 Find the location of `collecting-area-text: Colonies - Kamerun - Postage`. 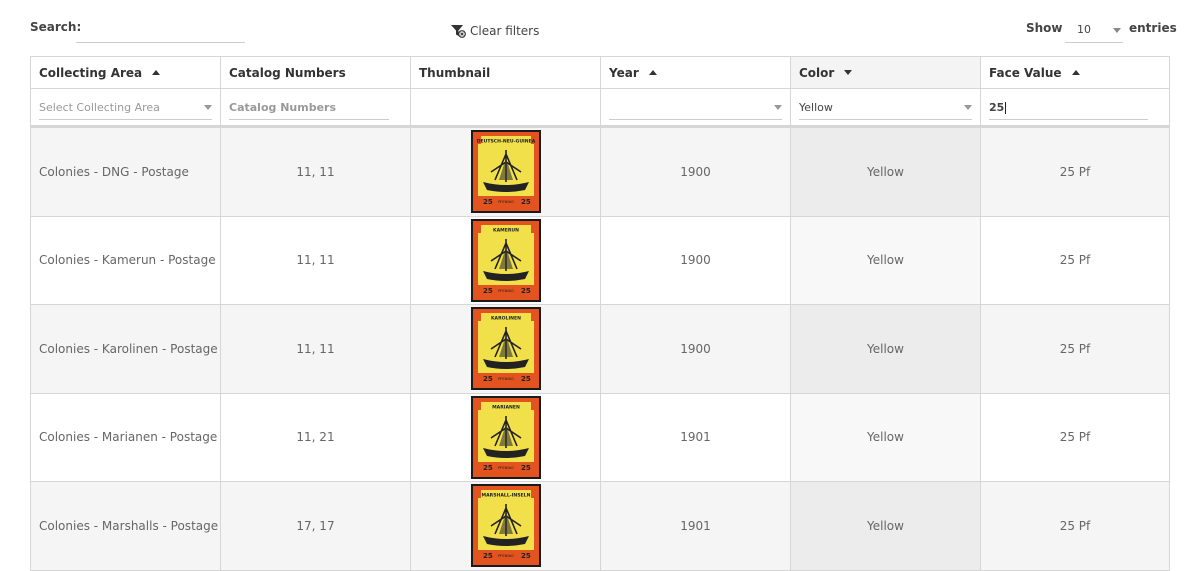

collecting-area-text: Colonies - Kamerun - Postage is located at coordinates (127, 260).